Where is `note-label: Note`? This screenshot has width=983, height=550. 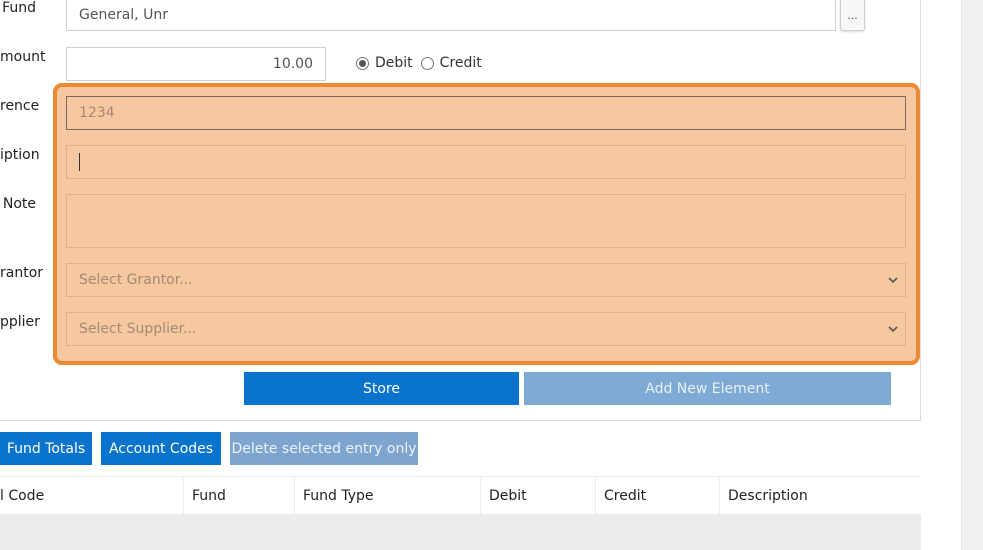
note-label: Note is located at coordinates (19, 204).